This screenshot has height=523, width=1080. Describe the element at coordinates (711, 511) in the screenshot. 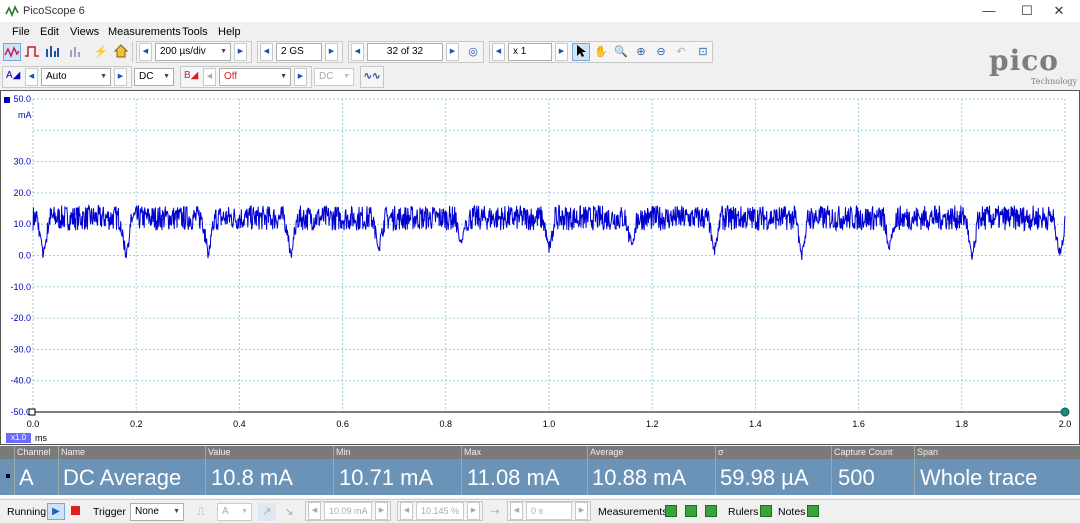

I see `delete-measurement-button` at that location.